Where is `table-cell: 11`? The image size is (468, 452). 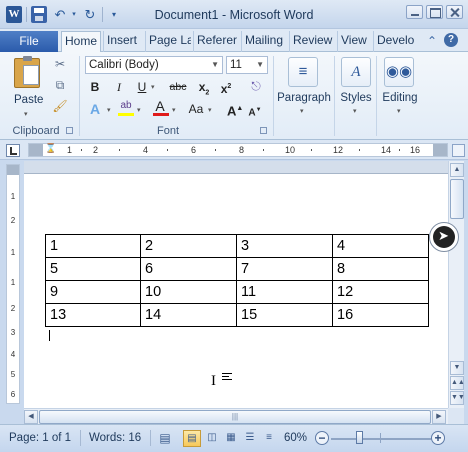 table-cell: 11 is located at coordinates (284, 292).